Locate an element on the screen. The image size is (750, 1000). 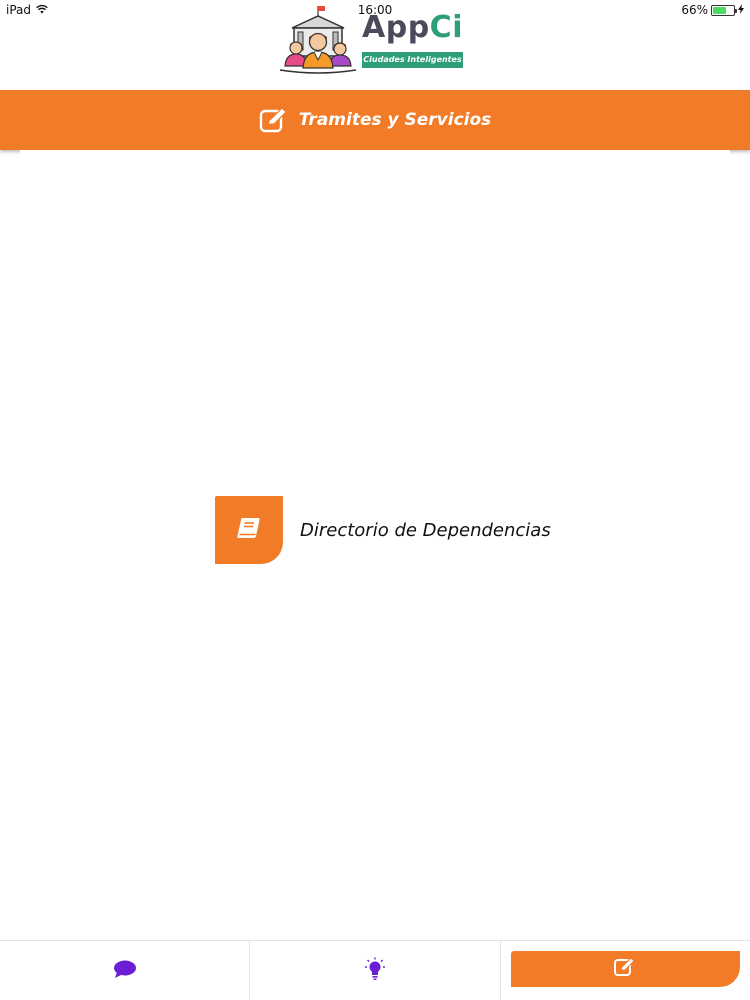
section-header: Tramites y Servicios is located at coordinates (375, 120).